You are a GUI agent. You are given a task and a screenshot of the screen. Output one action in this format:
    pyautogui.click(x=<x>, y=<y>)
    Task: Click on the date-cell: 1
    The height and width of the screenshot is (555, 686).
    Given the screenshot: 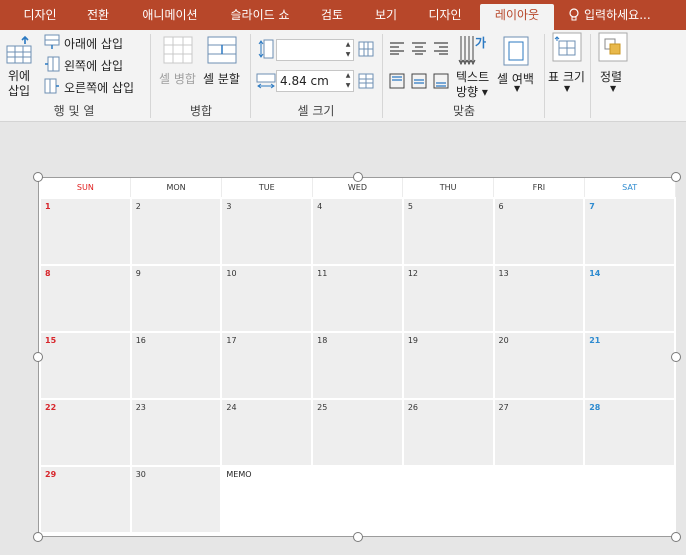 What is the action you would take?
    pyautogui.click(x=85, y=231)
    